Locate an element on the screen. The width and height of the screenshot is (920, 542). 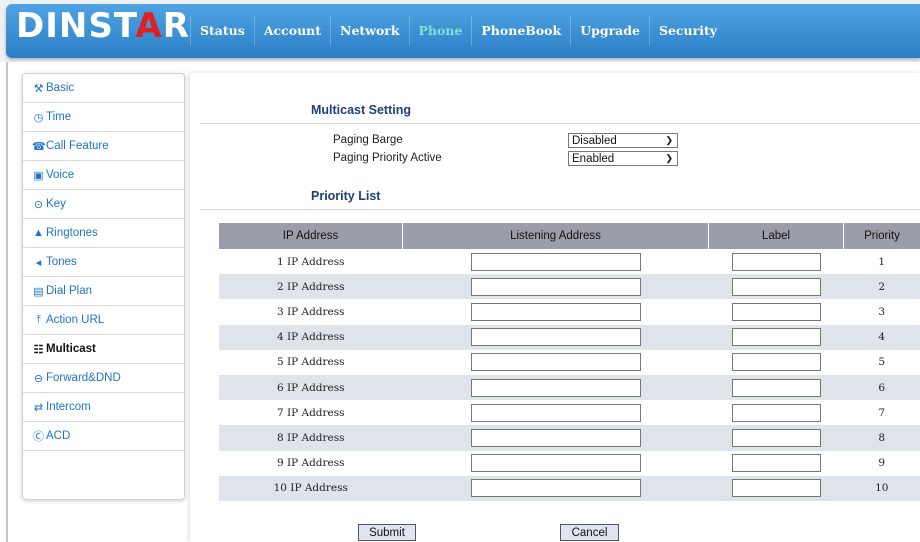
table-row: 9 IP Address 9 is located at coordinates (569, 463).